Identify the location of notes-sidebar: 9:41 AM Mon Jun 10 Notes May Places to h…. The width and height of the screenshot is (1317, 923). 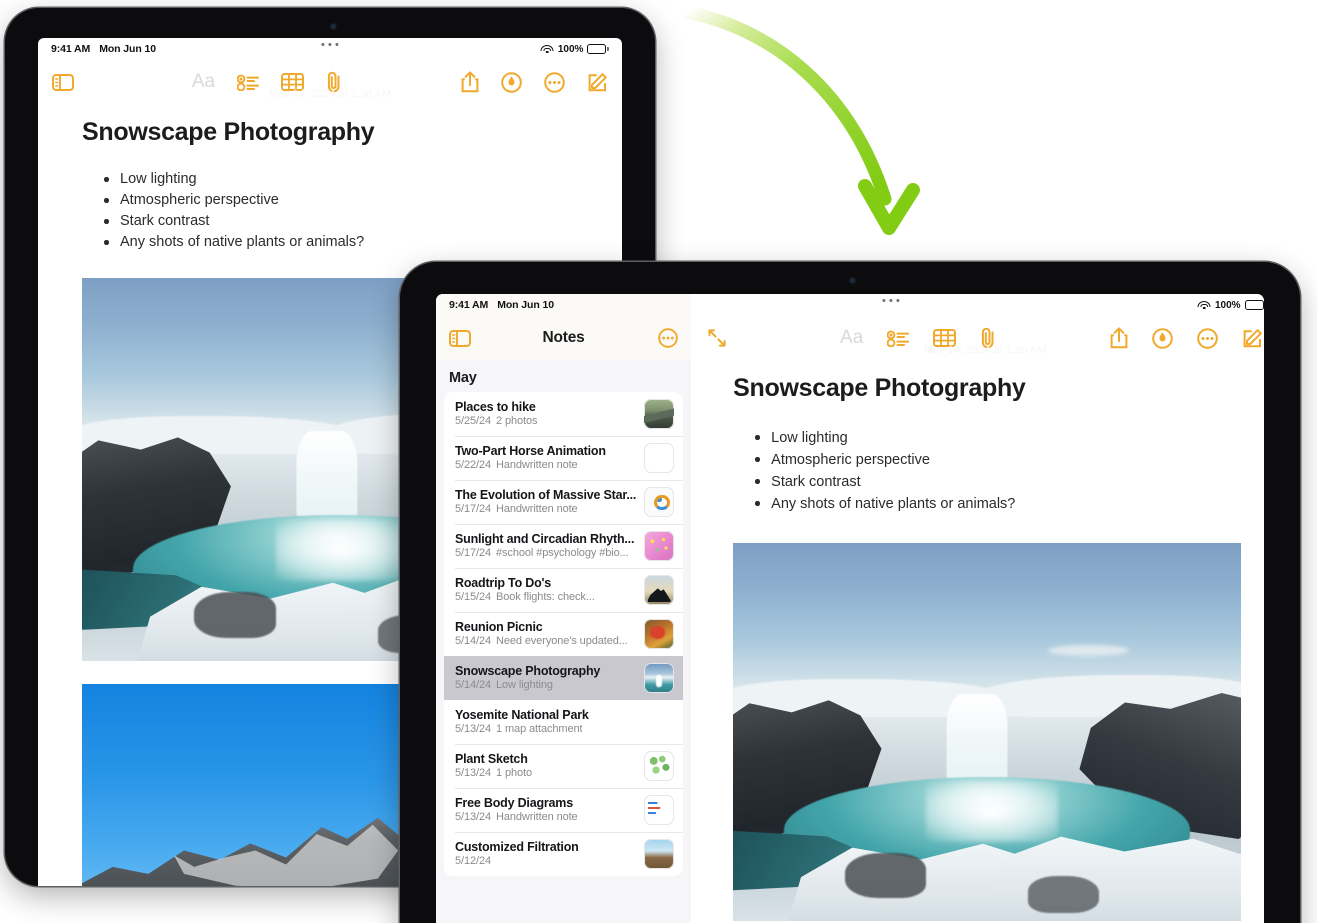
(564, 608).